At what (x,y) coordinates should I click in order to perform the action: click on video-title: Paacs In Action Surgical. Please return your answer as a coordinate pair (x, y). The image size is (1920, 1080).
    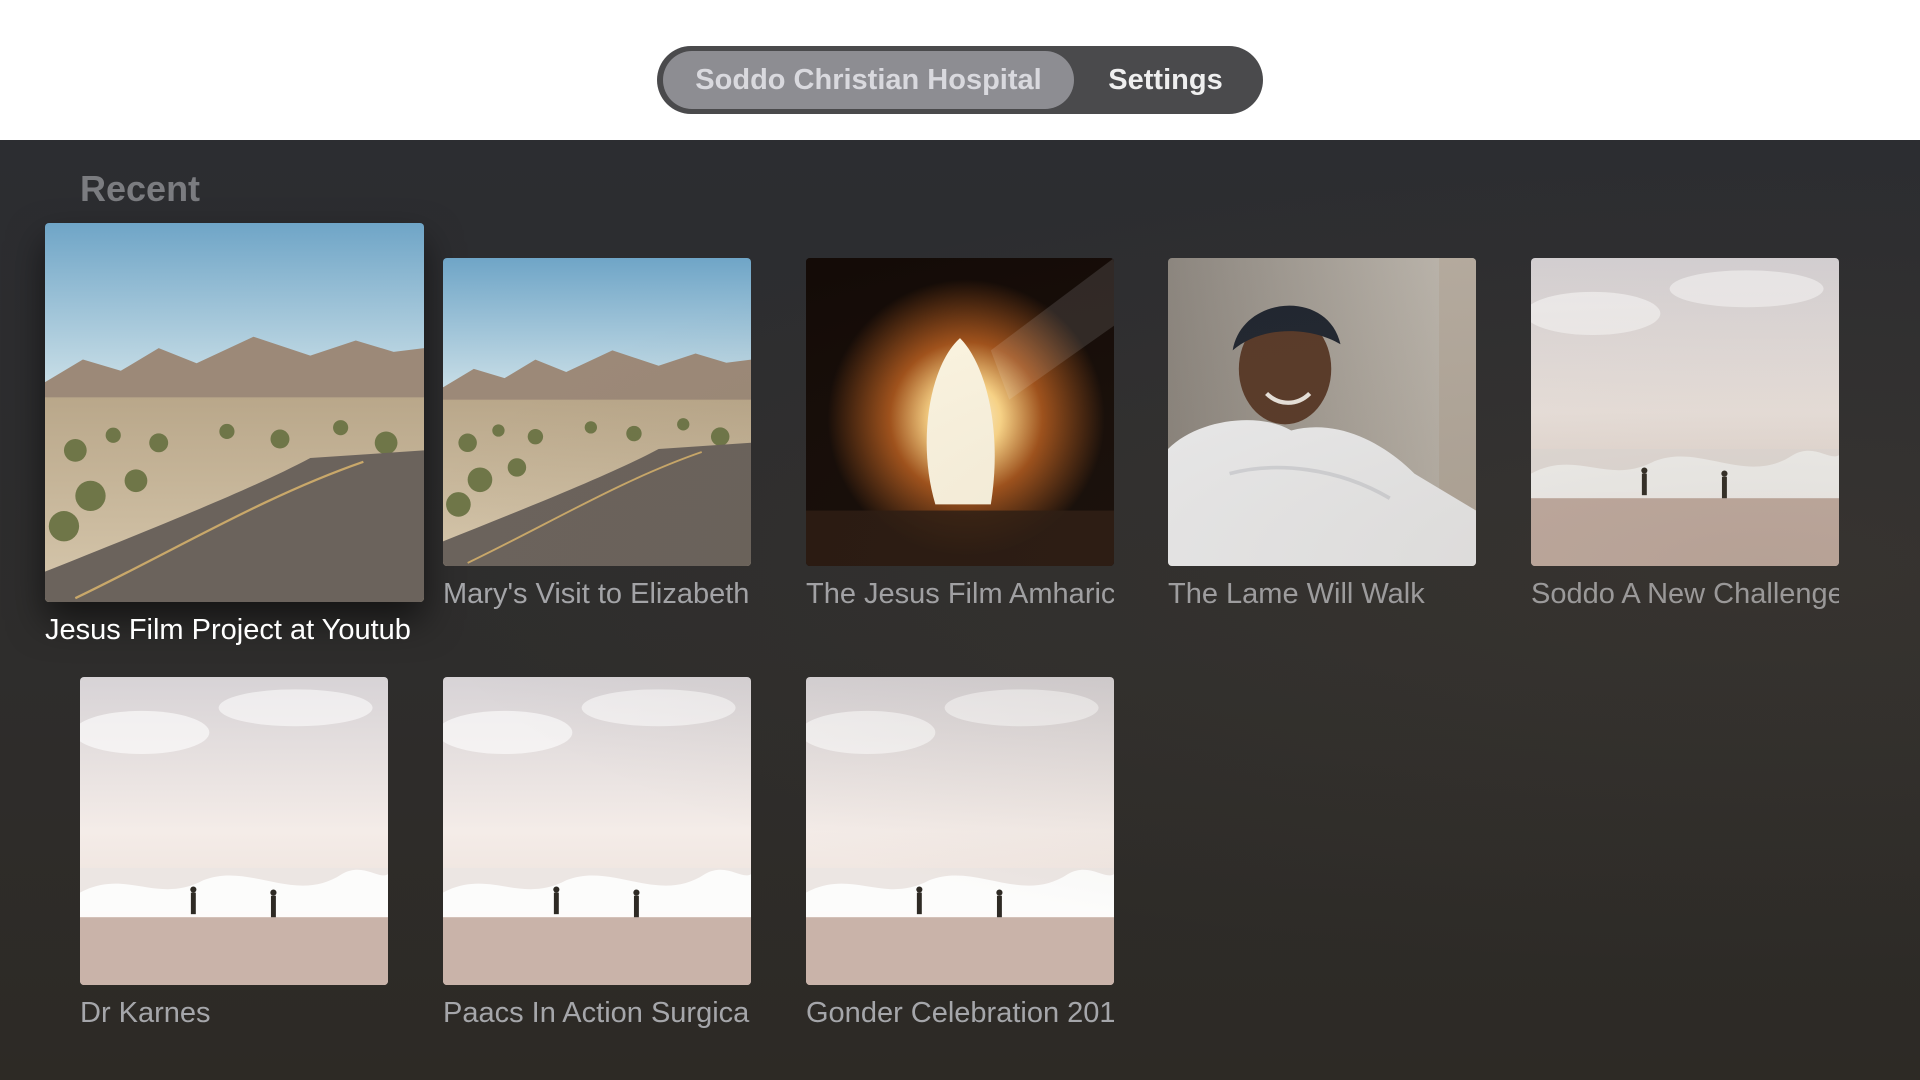
    Looking at the image, I should click on (597, 1013).